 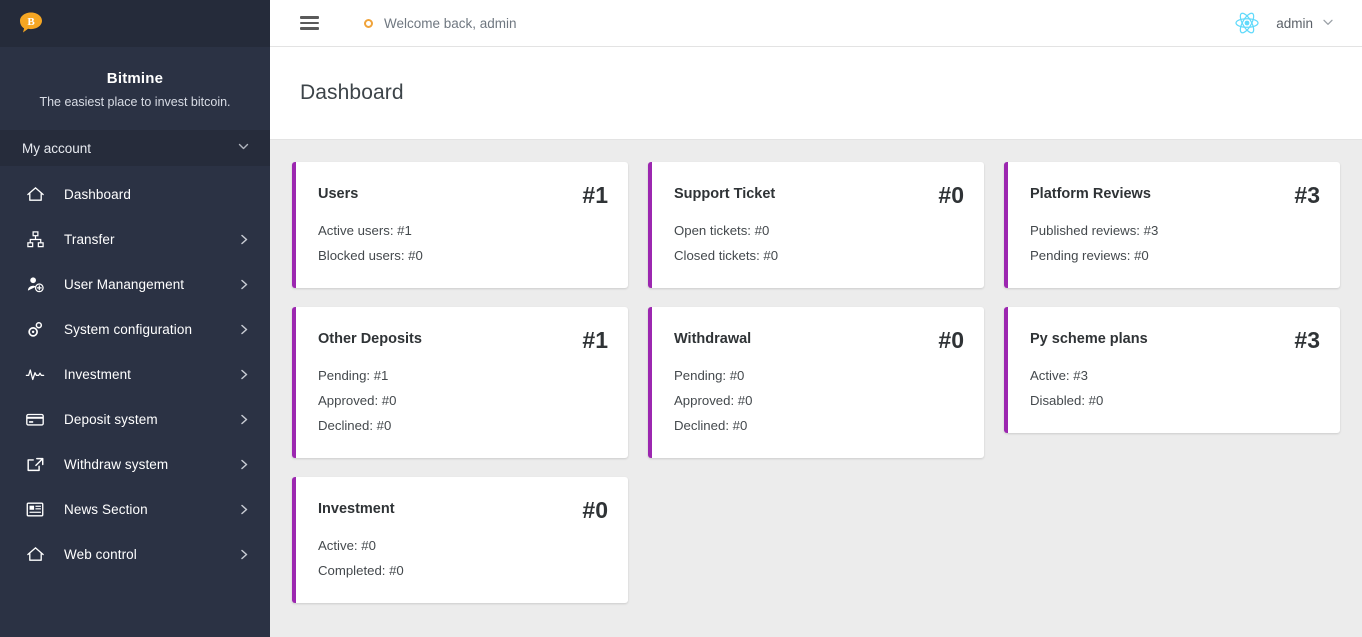 I want to click on welcome-message: Welcome back, admin, so click(x=440, y=23).